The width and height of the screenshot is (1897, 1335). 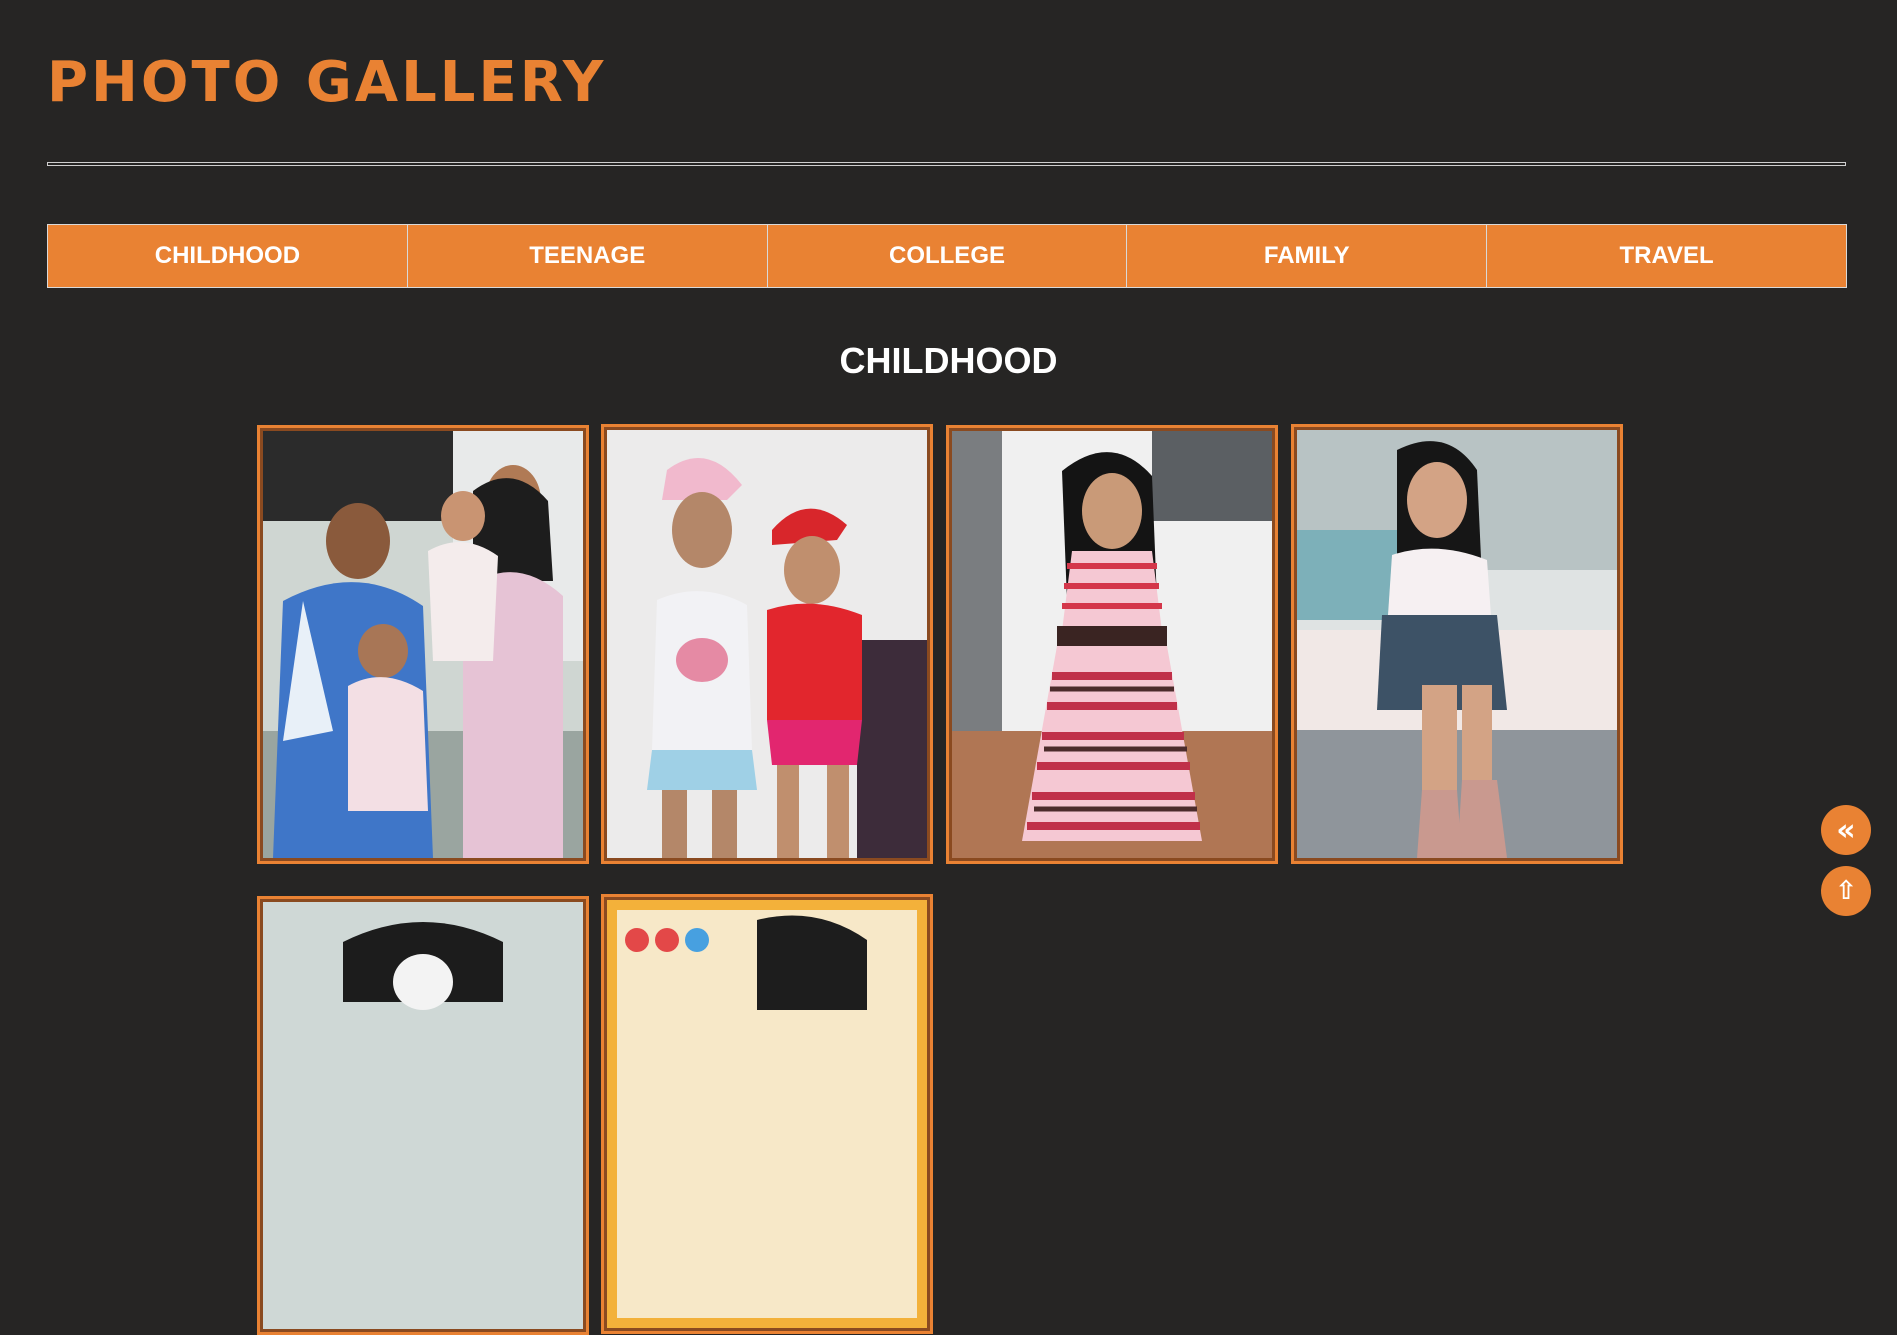 What do you see at coordinates (327, 82) in the screenshot?
I see `page-title: PHOTO GALLERY` at bounding box center [327, 82].